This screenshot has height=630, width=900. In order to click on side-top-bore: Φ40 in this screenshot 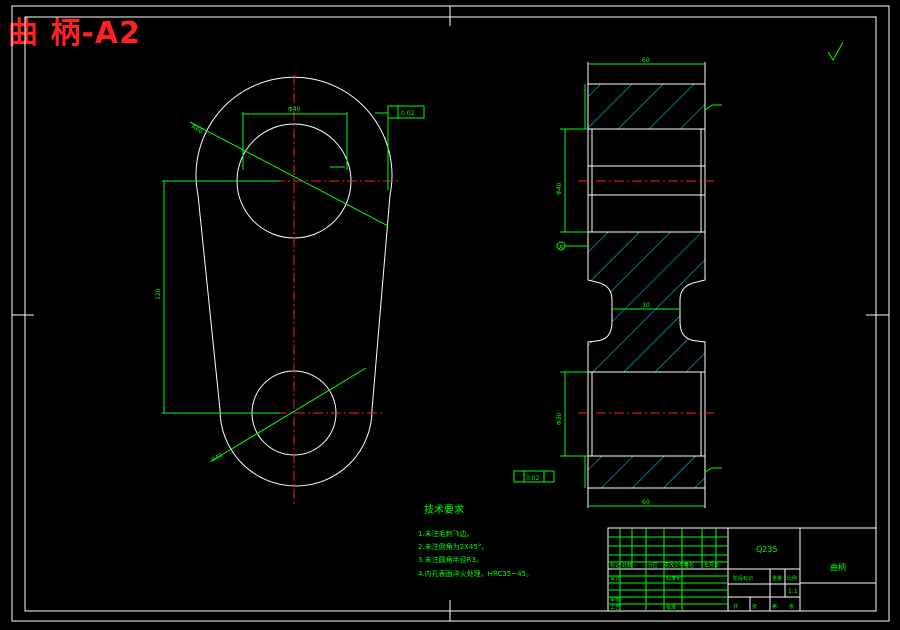, I will do `click(559, 188)`.